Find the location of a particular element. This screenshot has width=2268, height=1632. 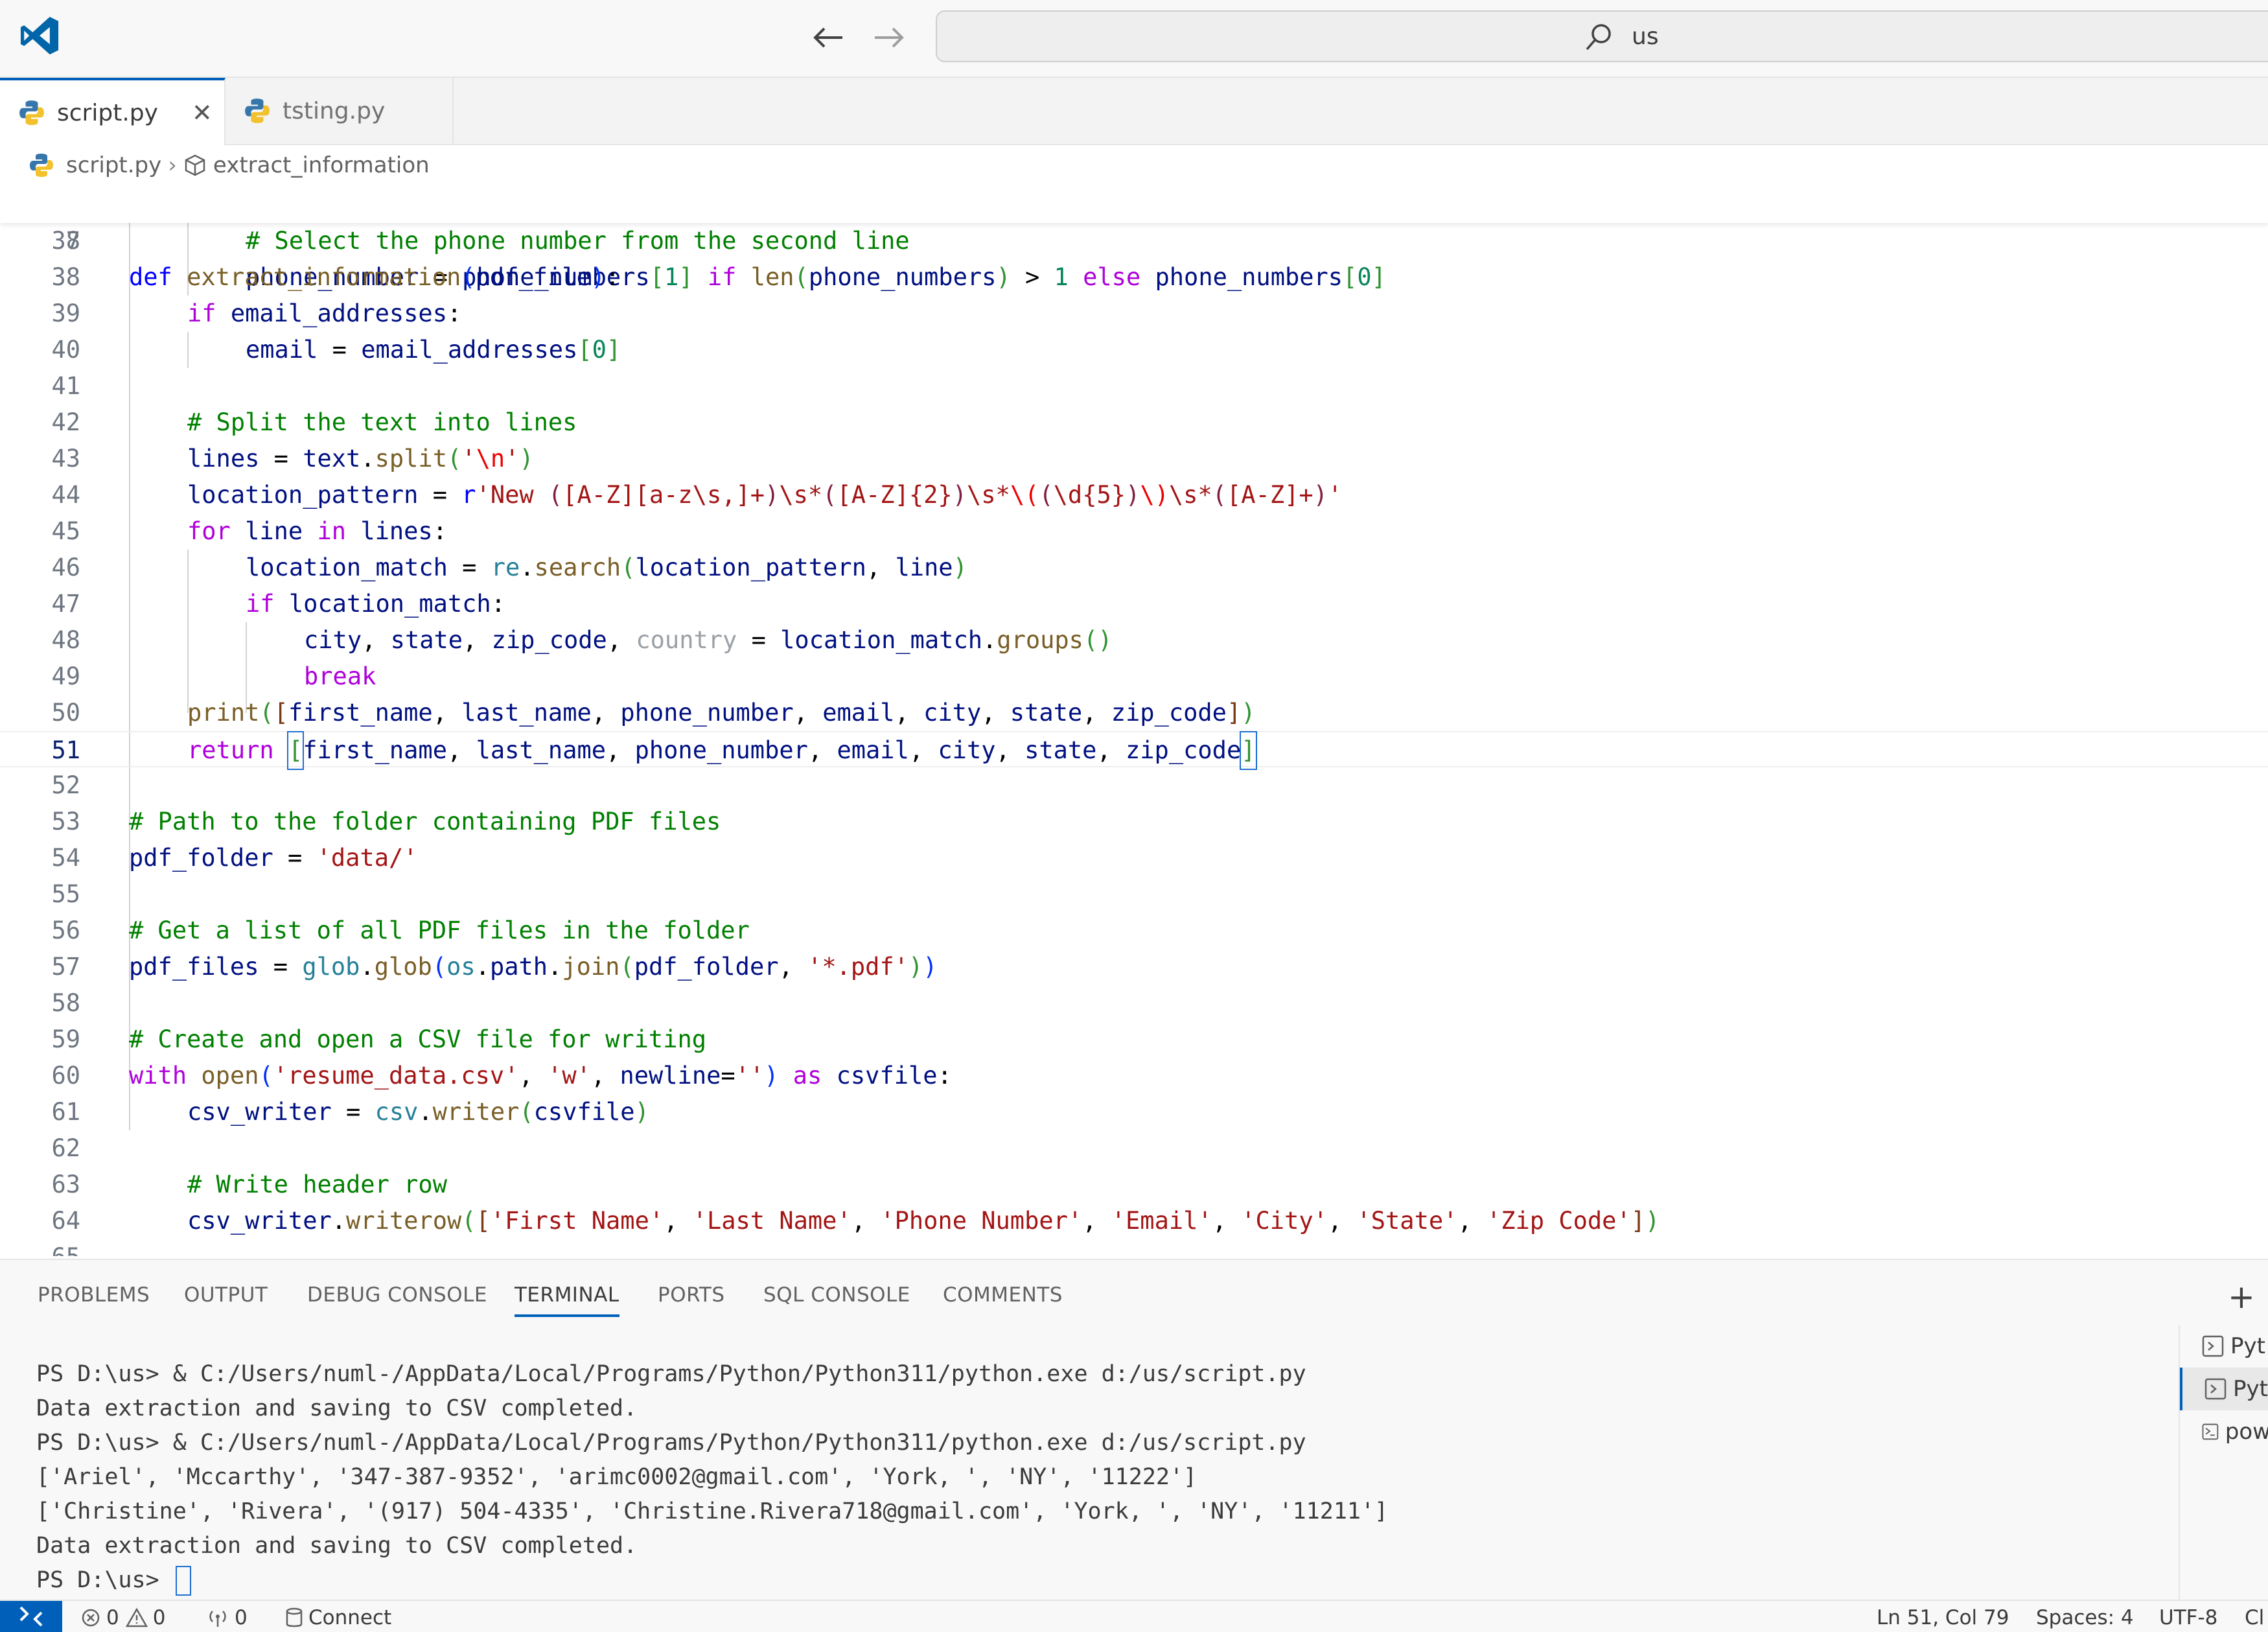

line-number: 56 is located at coordinates (65, 930).